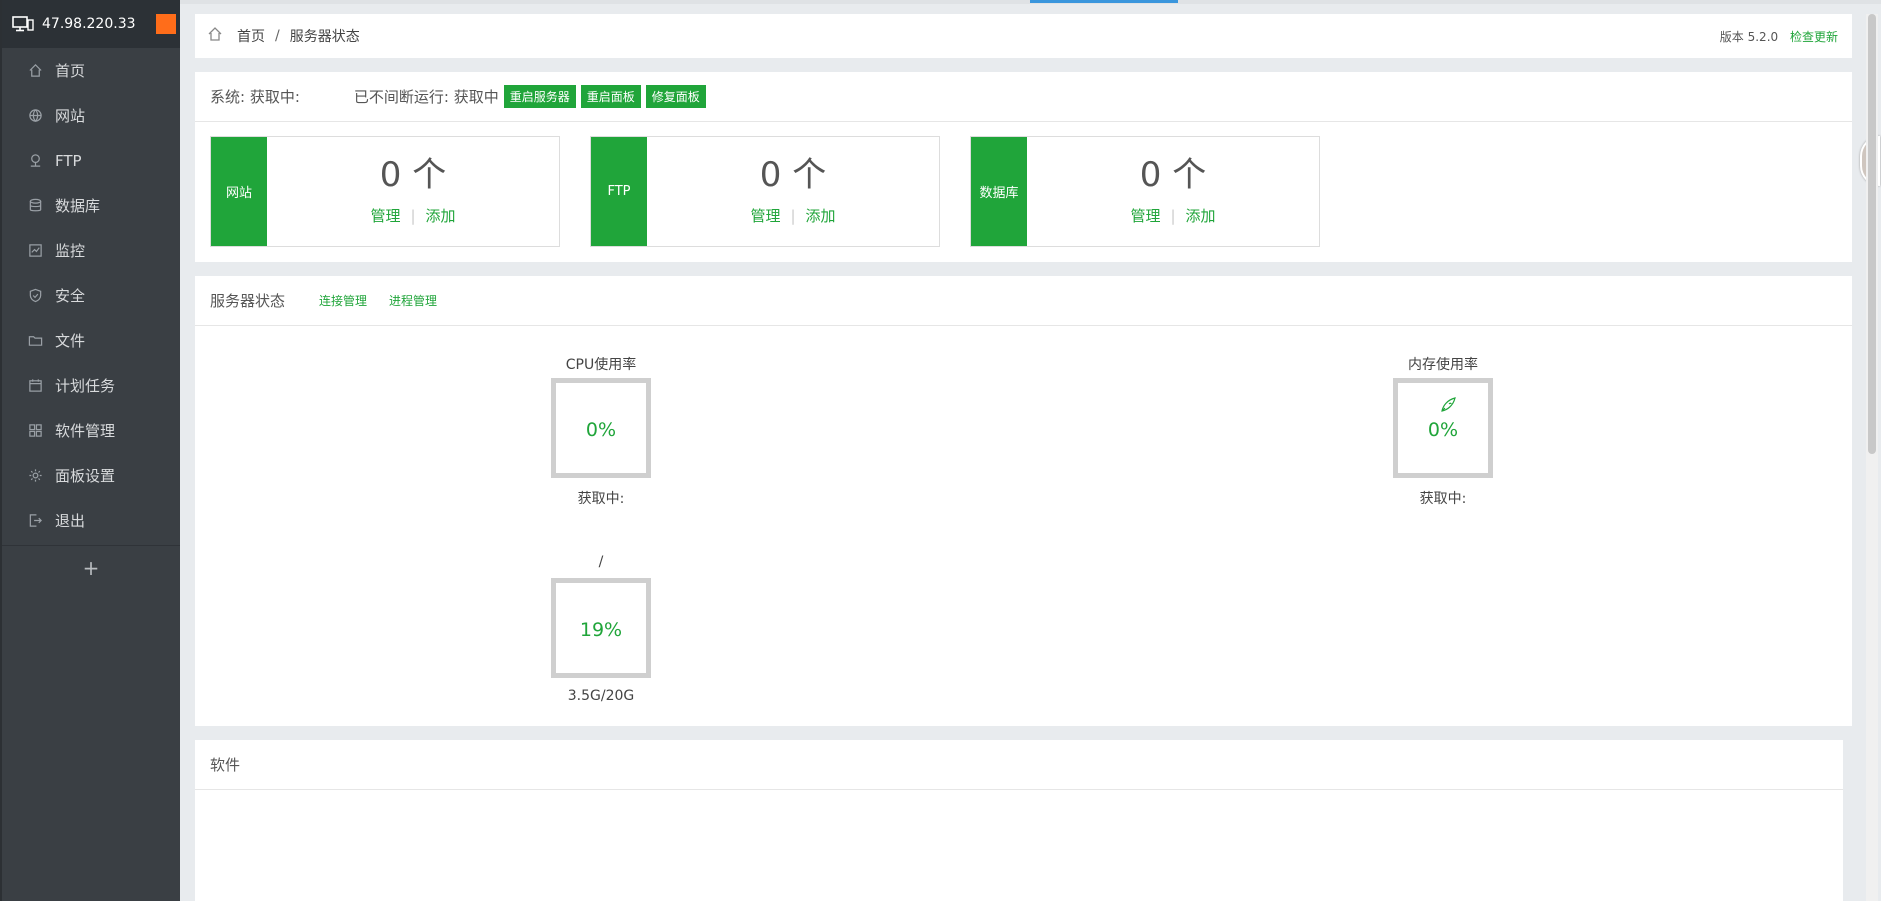 The image size is (1881, 901). Describe the element at coordinates (1023, 301) in the screenshot. I see `server-status-header: 服务器状态 连接管理 进程管理` at that location.